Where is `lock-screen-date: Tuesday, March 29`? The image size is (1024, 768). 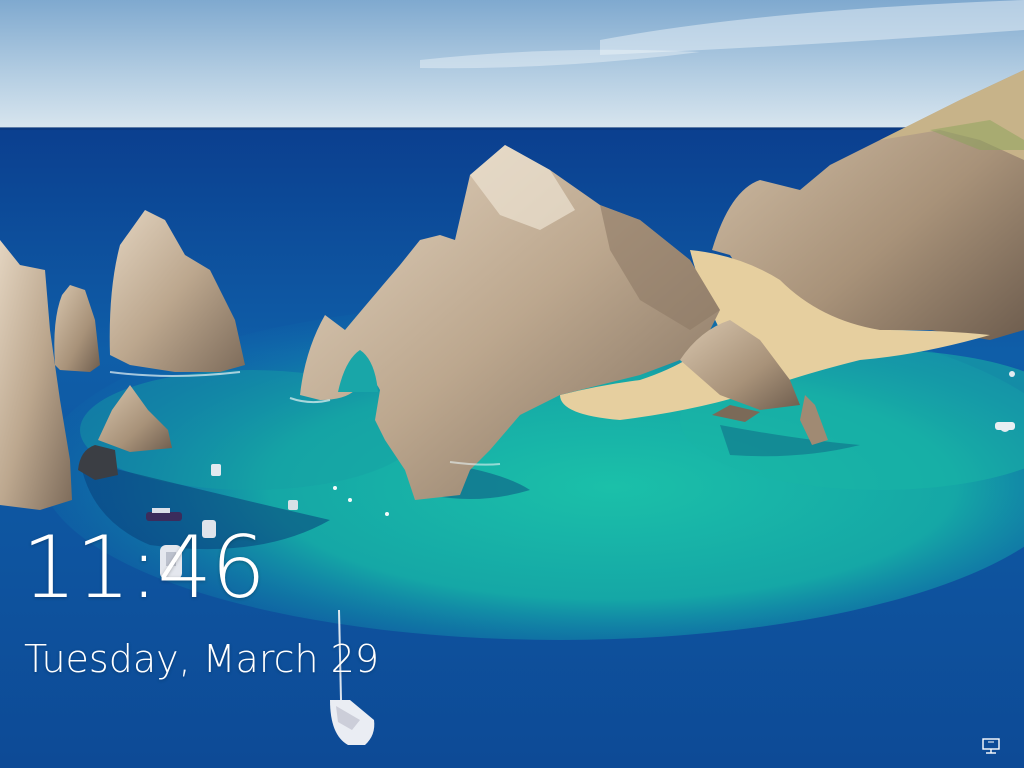 lock-screen-date: Tuesday, March 29 is located at coordinates (202, 659).